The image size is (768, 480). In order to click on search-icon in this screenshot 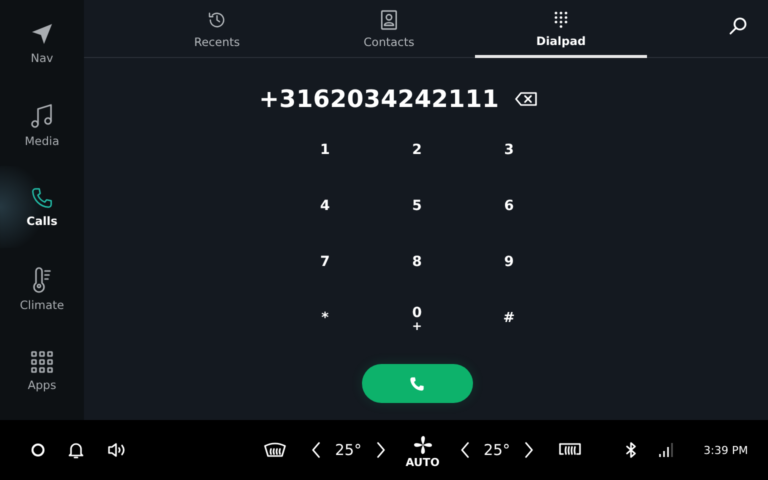, I will do `click(738, 26)`.